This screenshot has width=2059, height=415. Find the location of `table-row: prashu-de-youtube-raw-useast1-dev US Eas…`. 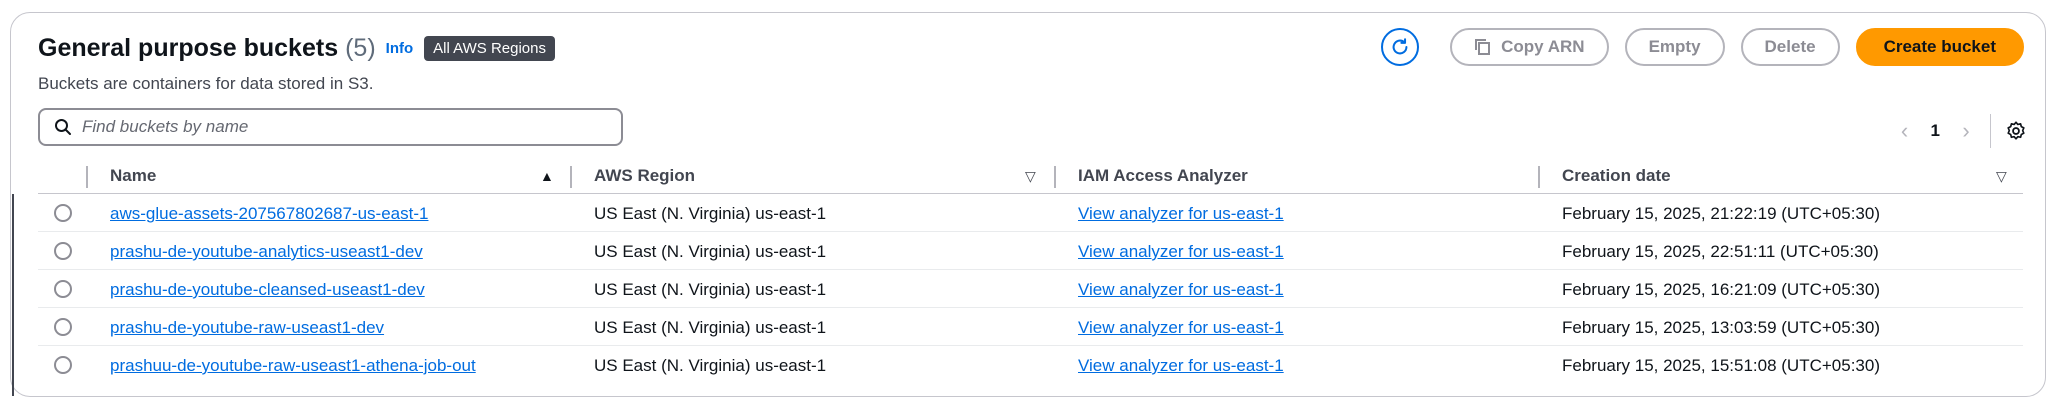

table-row: prashu-de-youtube-raw-useast1-dev US Eas… is located at coordinates (1030, 327).